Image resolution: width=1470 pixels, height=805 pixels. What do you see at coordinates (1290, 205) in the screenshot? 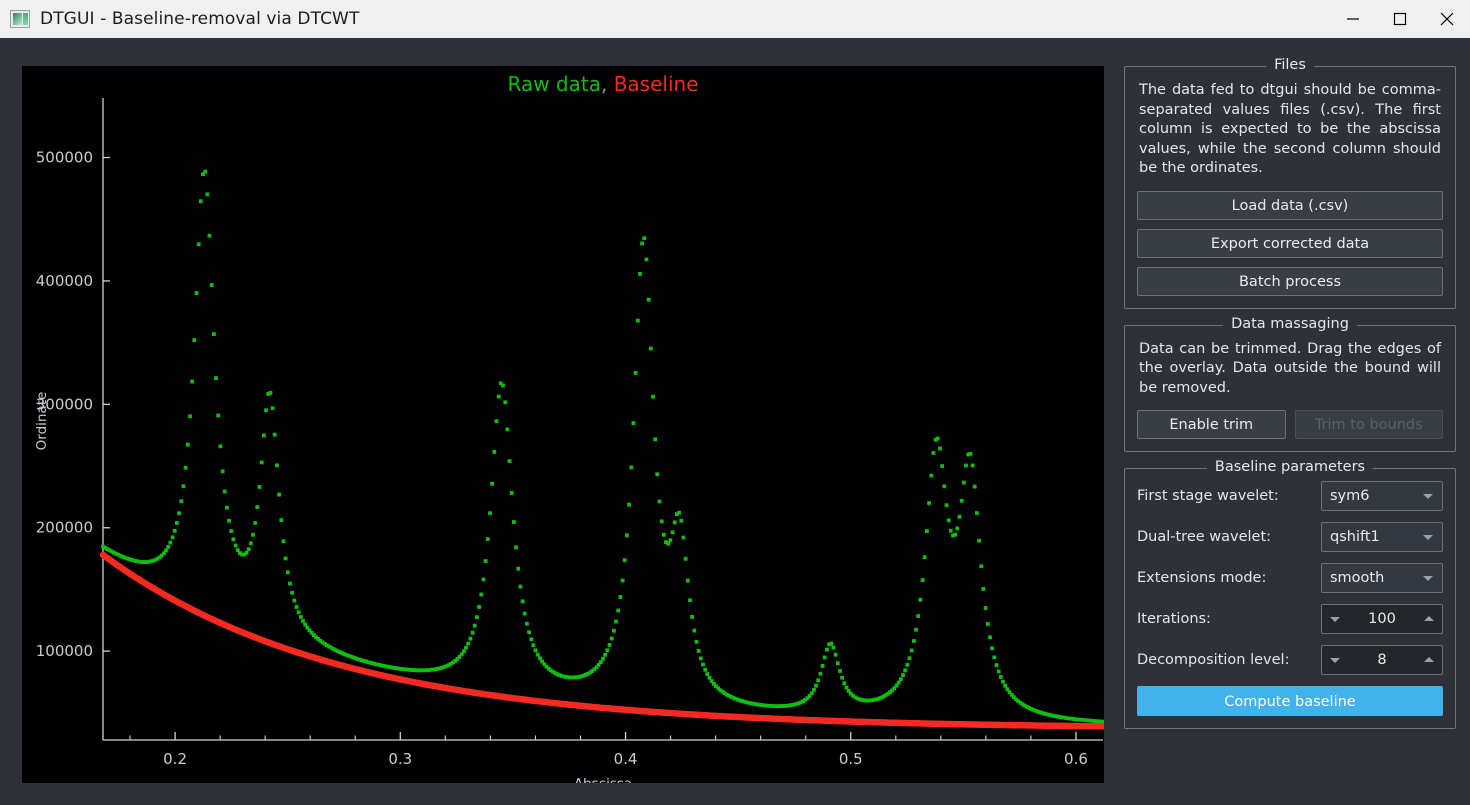
I see `load-data-button: Load data (.csv)` at bounding box center [1290, 205].